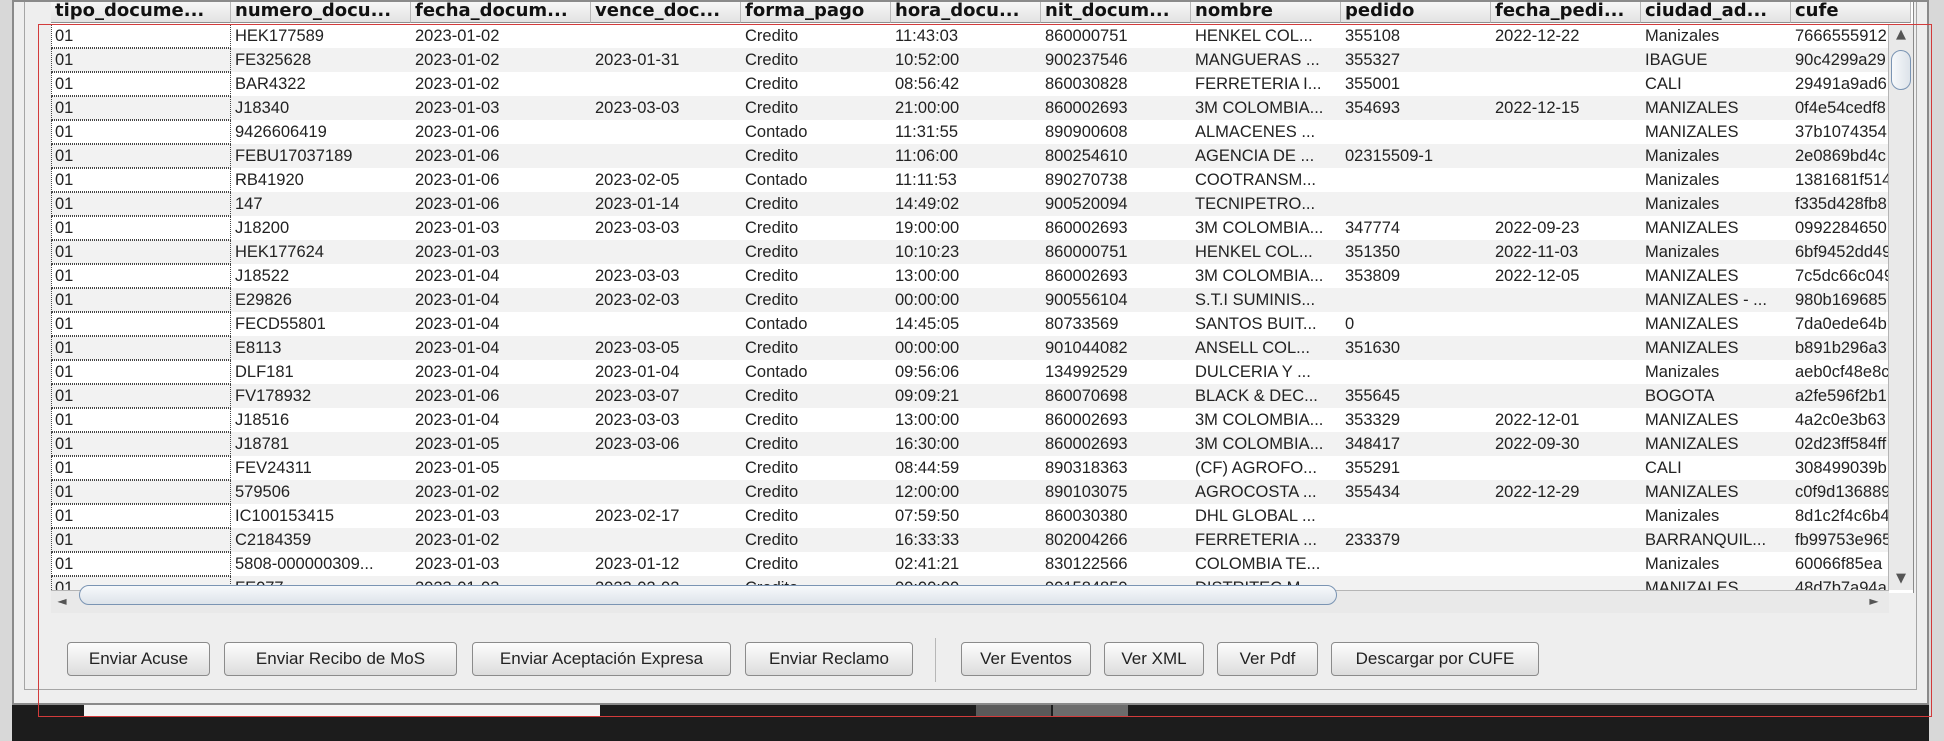  What do you see at coordinates (966, 516) in the screenshot?
I see `table-cell: 07:59:50` at bounding box center [966, 516].